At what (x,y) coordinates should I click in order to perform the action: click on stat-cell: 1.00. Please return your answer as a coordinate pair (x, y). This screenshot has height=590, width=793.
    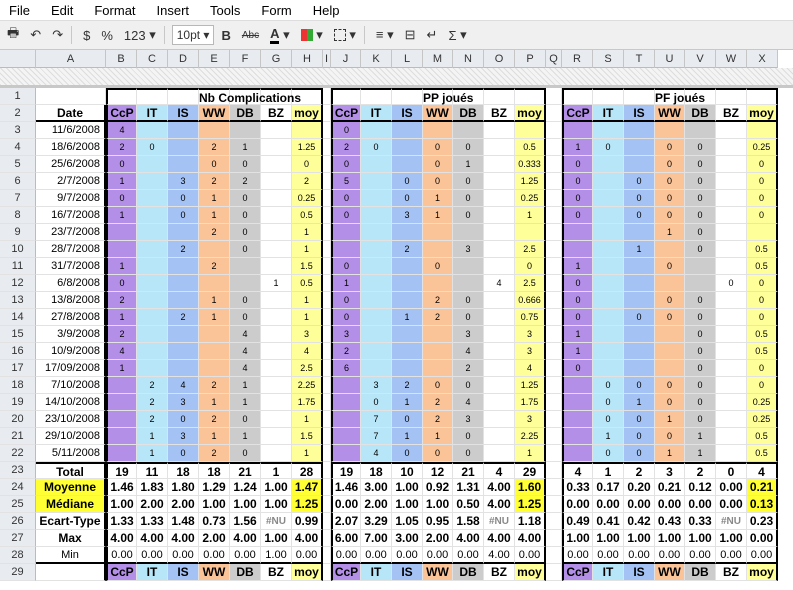
    Looking at the image, I should click on (276, 504).